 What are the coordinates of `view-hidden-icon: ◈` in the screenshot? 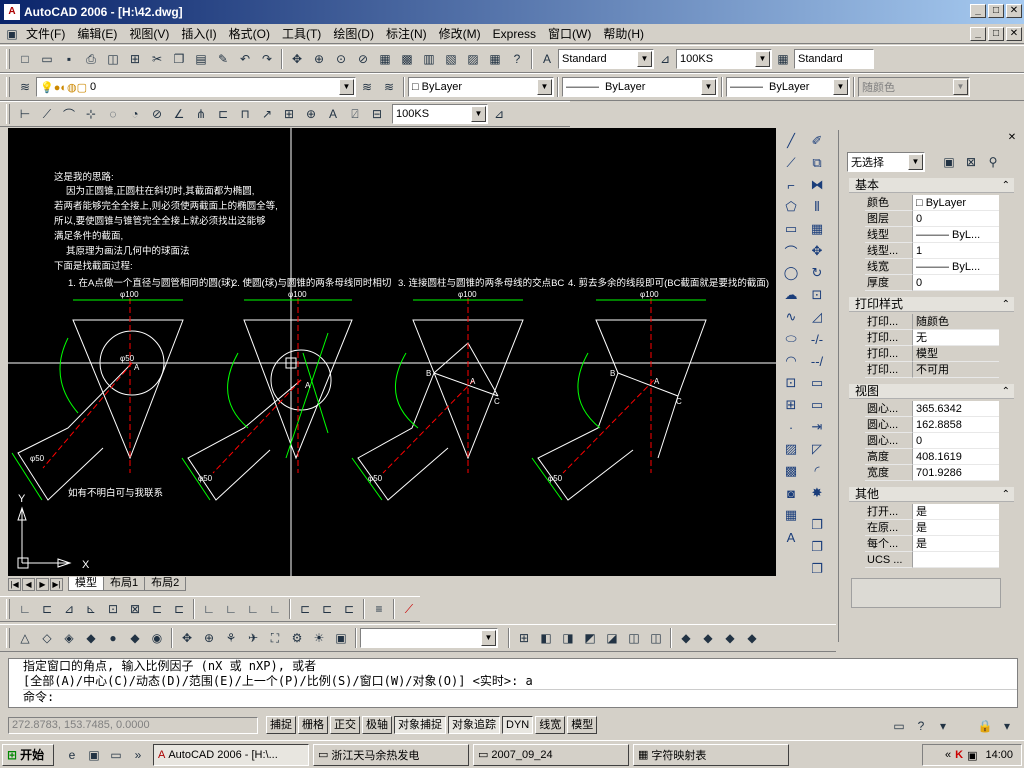 It's located at (69, 638).